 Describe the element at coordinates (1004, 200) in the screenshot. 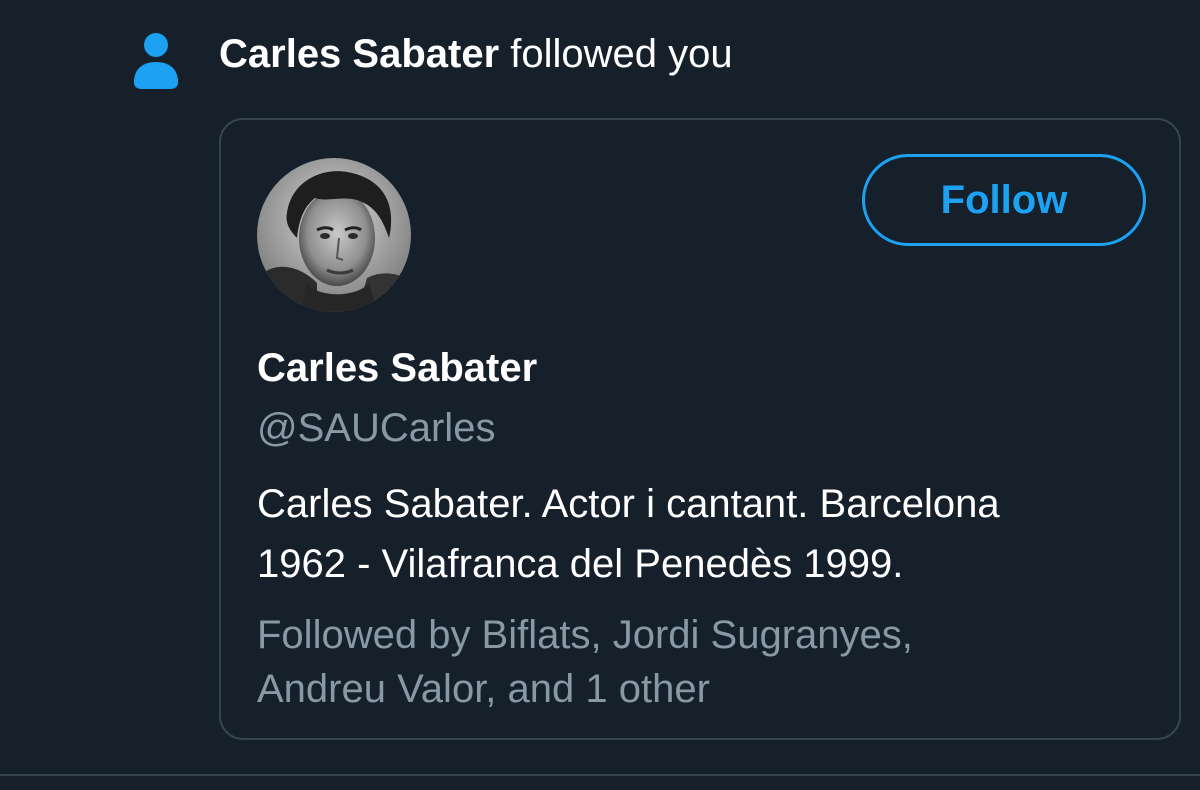

I see `follow-button: Follow` at that location.